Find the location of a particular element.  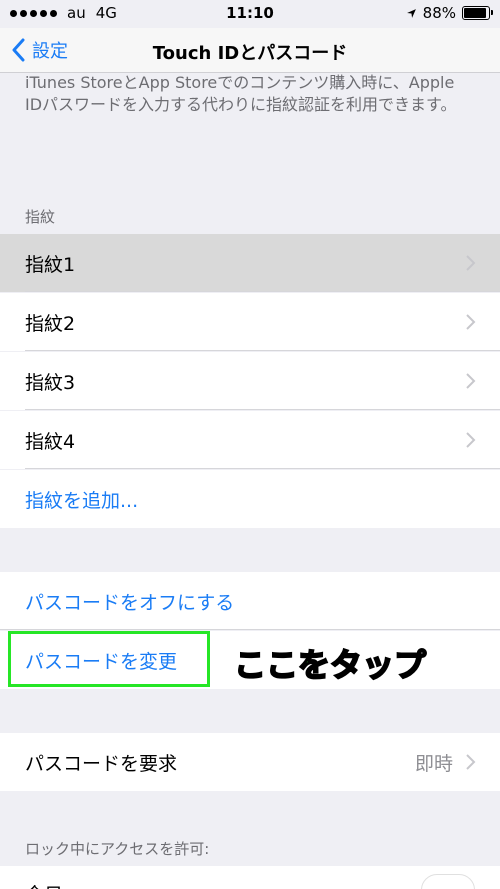

fingerprint-label: 指紋3 is located at coordinates (50, 383).